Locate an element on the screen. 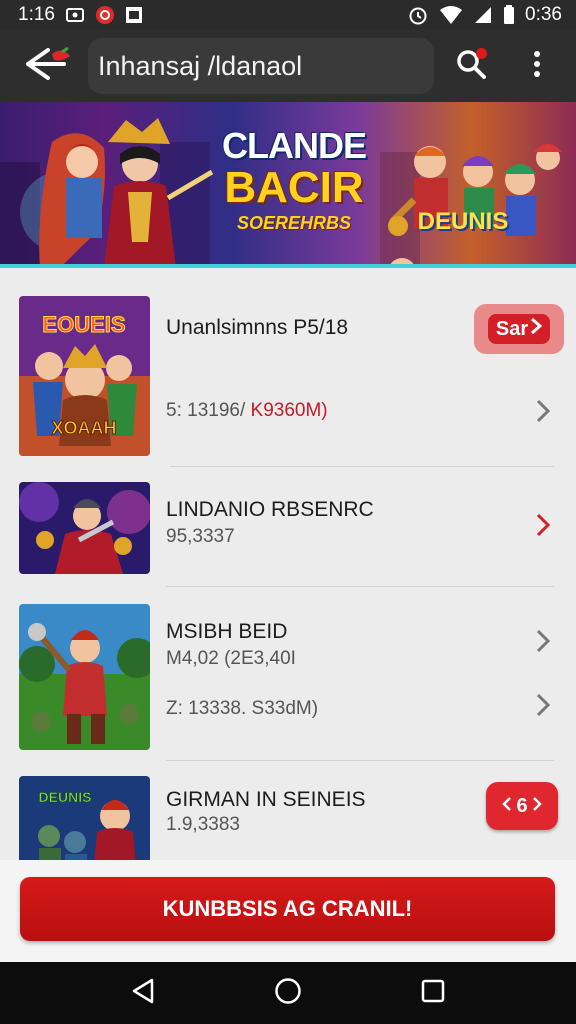  wifi-icon is located at coordinates (451, 15).